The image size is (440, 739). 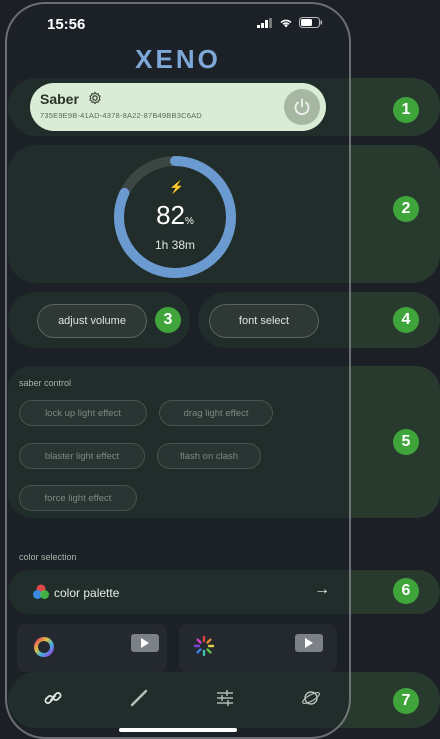 I want to click on battery-percent-value: 82, so click(x=170, y=215).